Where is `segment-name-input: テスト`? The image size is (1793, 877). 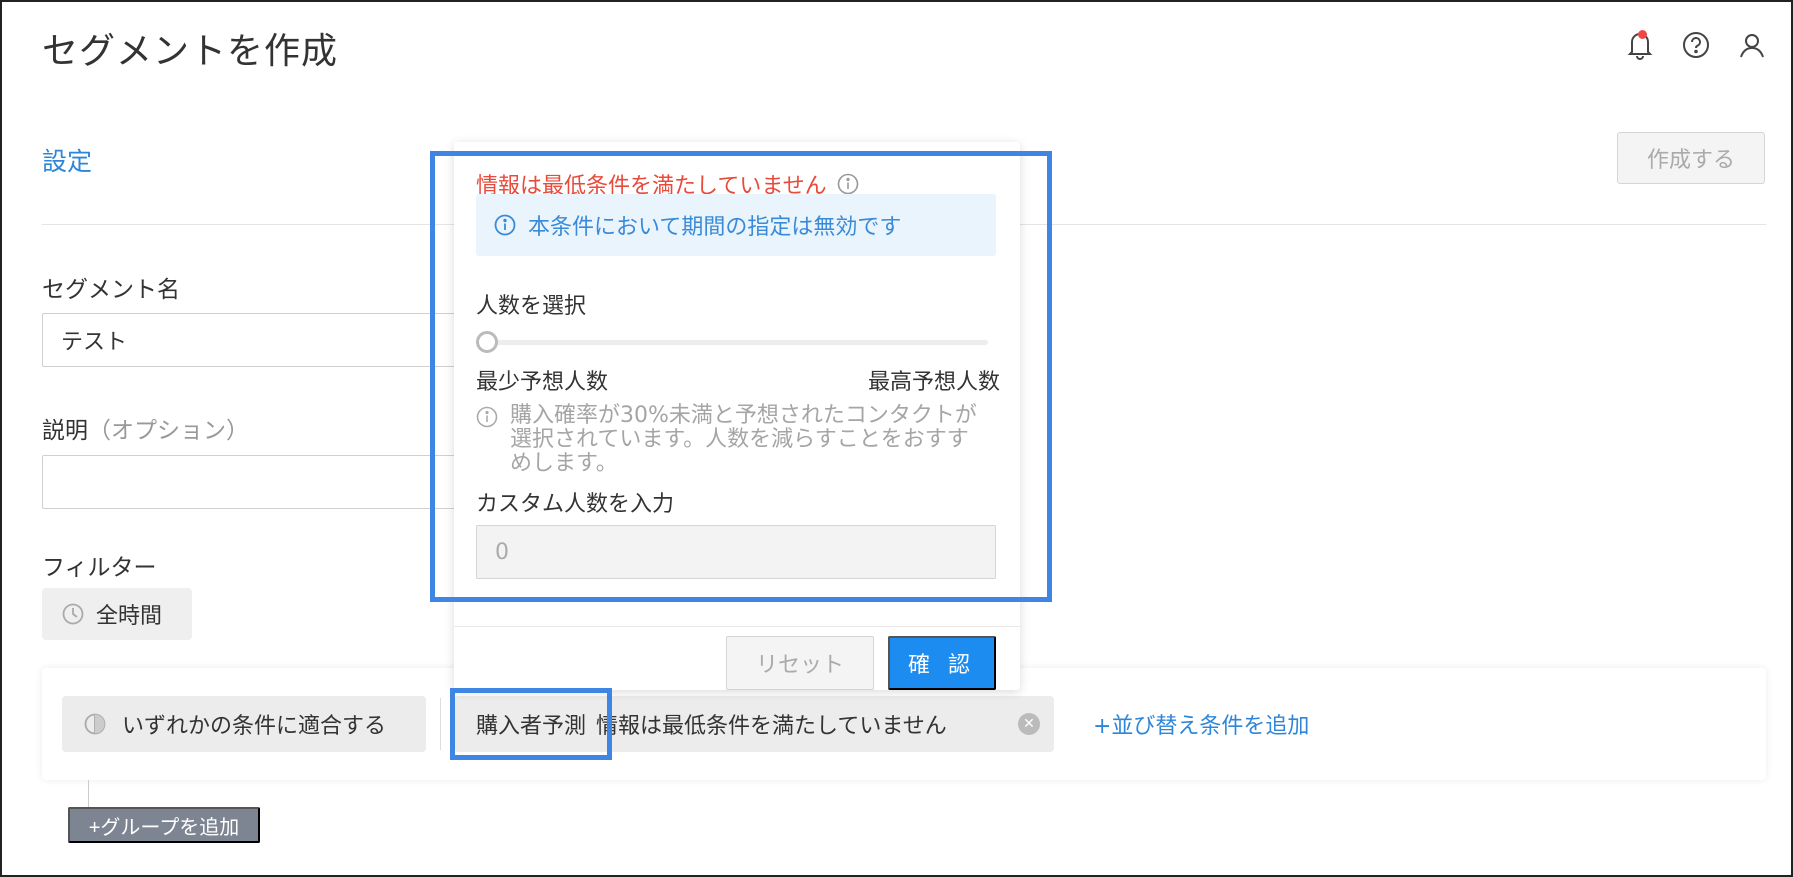 segment-name-input: テスト is located at coordinates (252, 340).